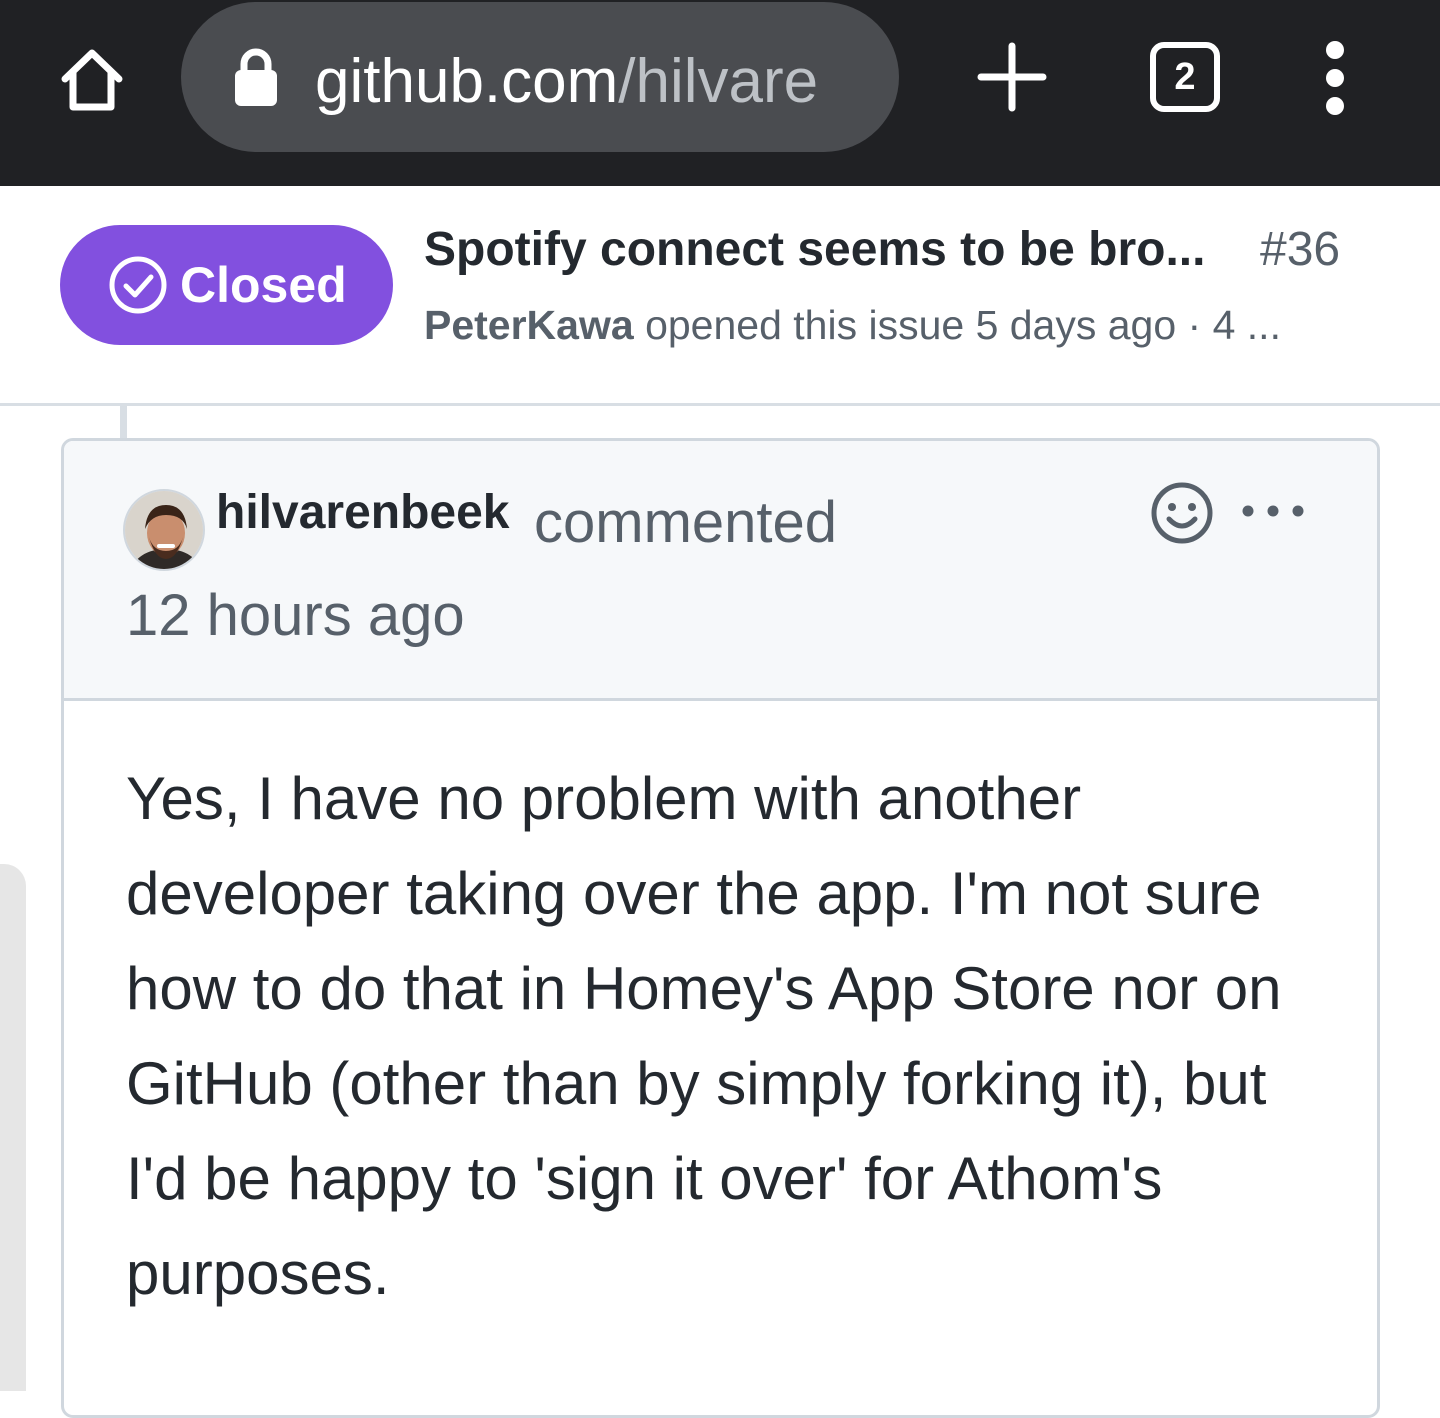 This screenshot has width=1440, height=1418. I want to click on scroll-indicator, so click(13, 1127).